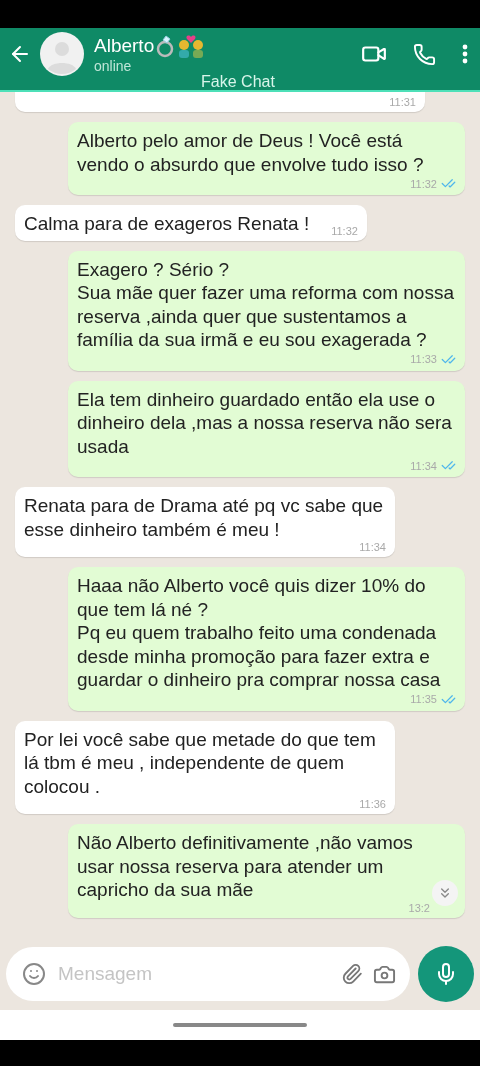 The image size is (480, 1066). What do you see at coordinates (266, 304) in the screenshot?
I see `message-text: Exagero ? Sério ? Sua mãe quer fazer uma reforma com nossa reserva ,ainda quer que sustentamos a família da sua irmã e eu sou exagerada ?` at bounding box center [266, 304].